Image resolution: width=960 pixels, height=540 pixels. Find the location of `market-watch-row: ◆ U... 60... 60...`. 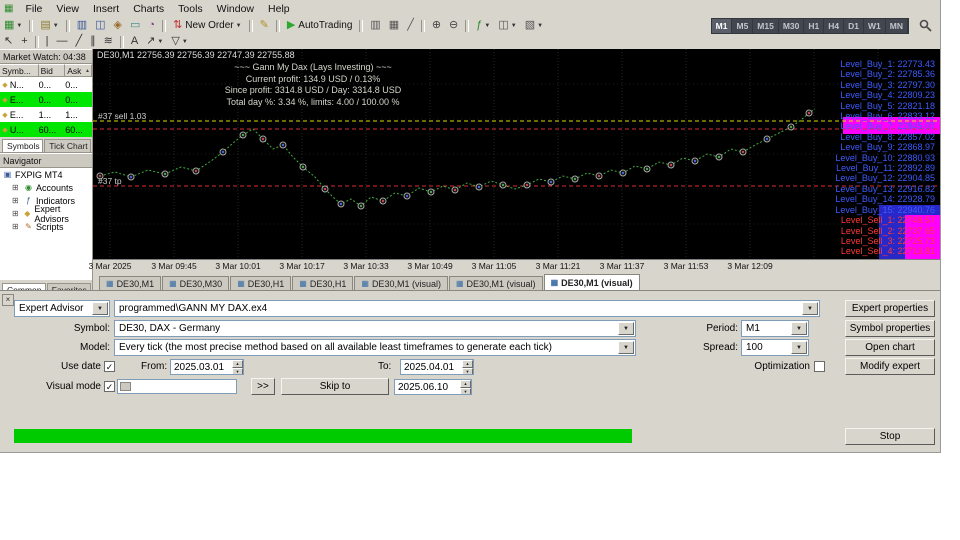

market-watch-row: ◆ U... 60... 60... is located at coordinates (46, 129).